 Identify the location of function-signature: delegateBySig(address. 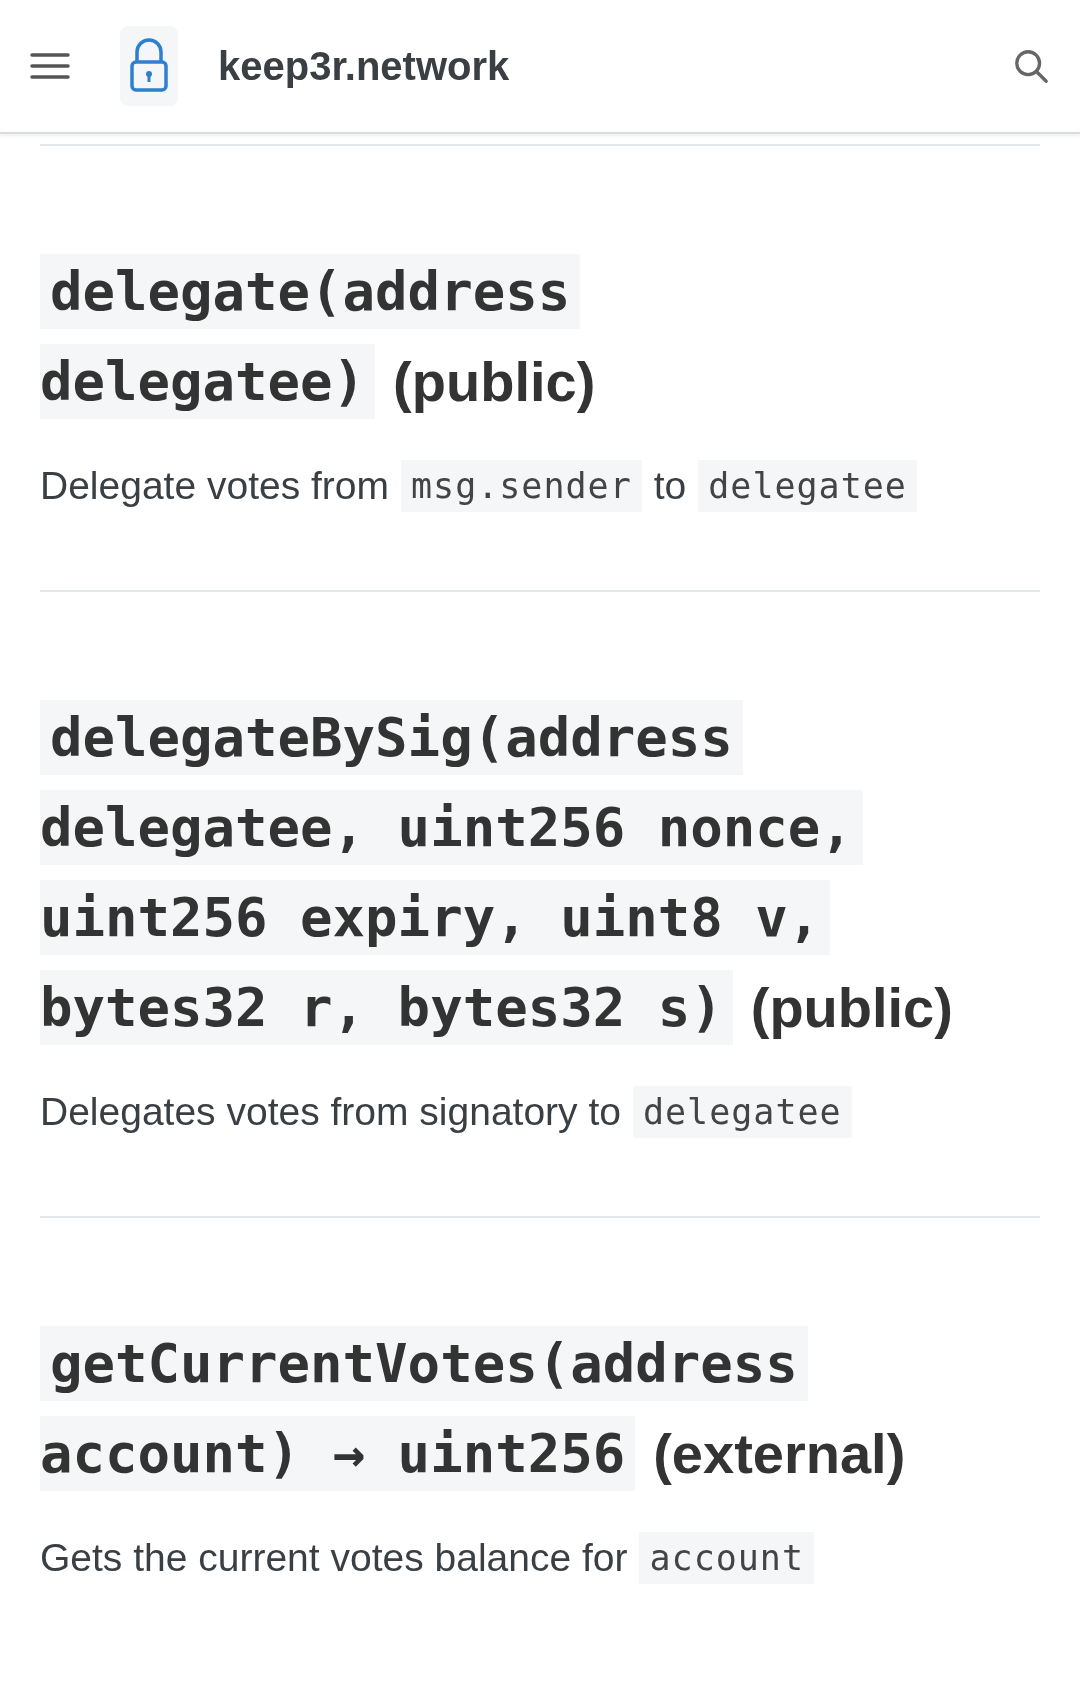
(391, 737).